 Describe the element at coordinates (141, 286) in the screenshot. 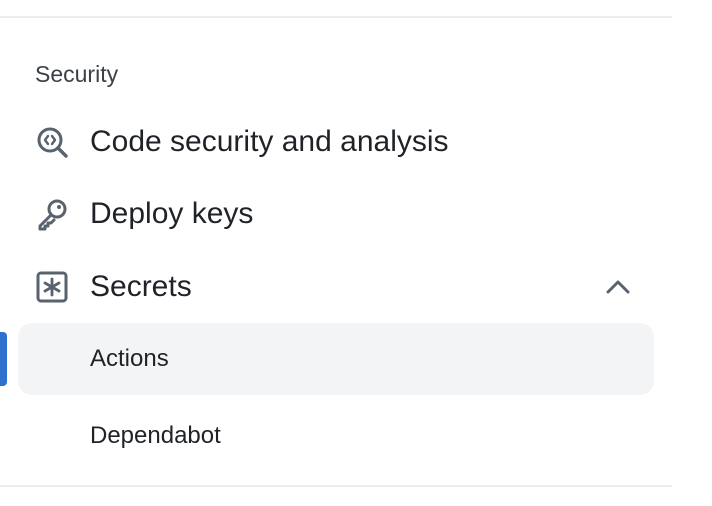

I see `sidebar-item-label: Secrets` at that location.